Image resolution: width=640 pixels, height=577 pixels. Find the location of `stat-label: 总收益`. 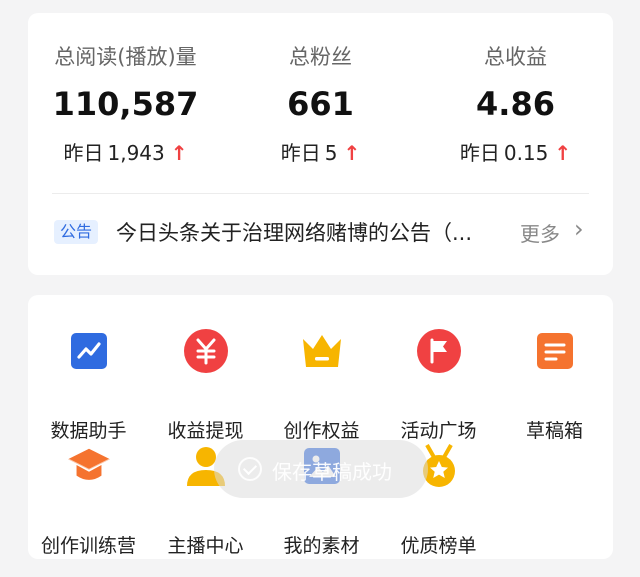

stat-label: 总收益 is located at coordinates (515, 57).